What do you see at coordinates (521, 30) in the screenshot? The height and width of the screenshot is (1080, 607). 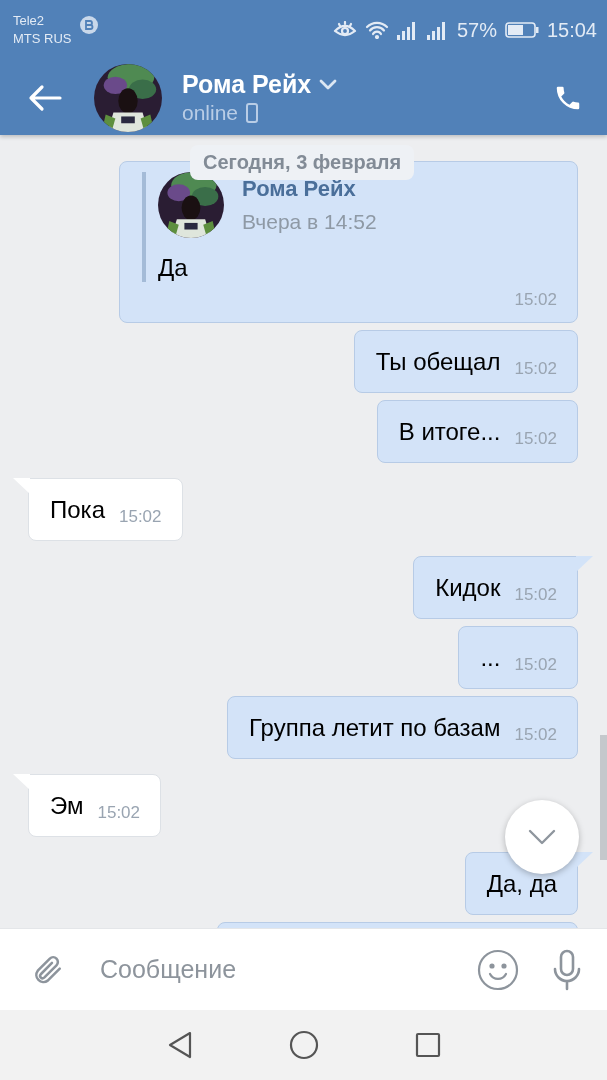 I see `battery-icon` at bounding box center [521, 30].